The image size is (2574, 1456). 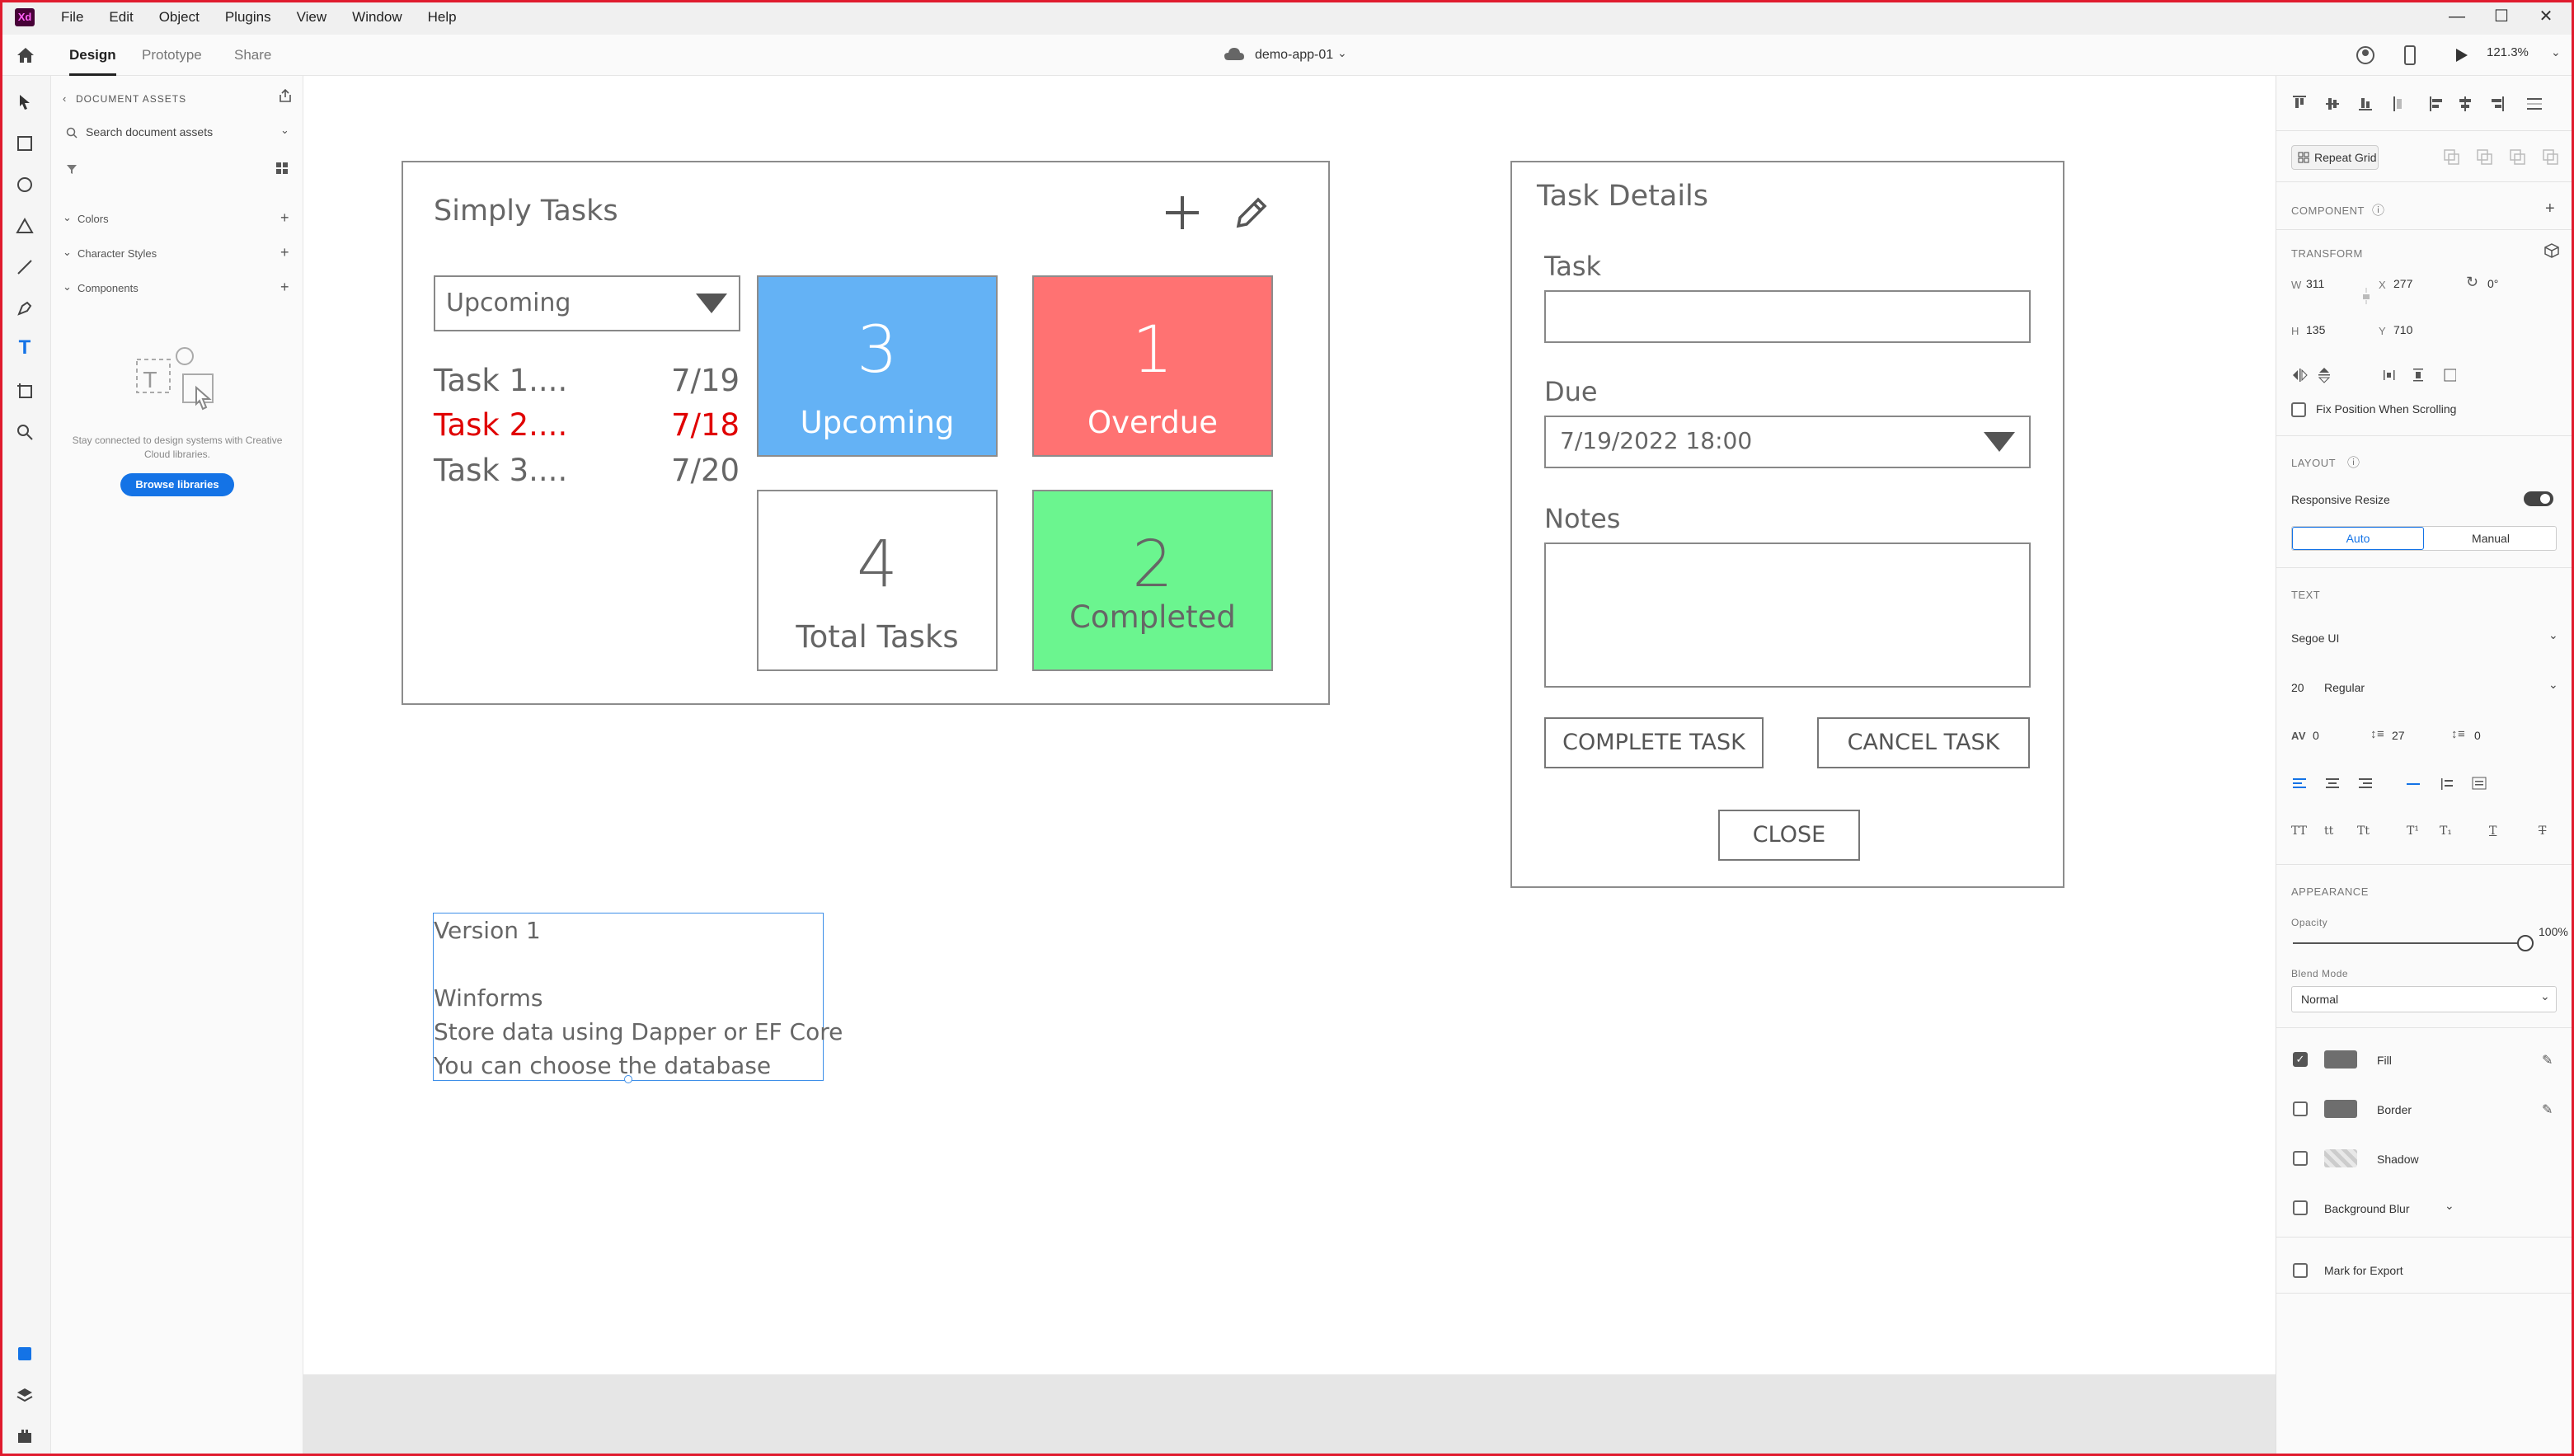 I want to click on fill-swatch, so click(x=2340, y=1059).